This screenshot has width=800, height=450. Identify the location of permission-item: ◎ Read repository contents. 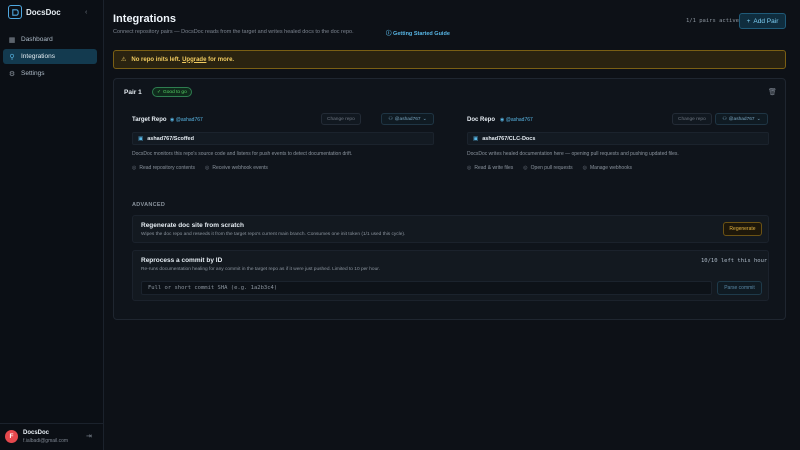
(163, 168).